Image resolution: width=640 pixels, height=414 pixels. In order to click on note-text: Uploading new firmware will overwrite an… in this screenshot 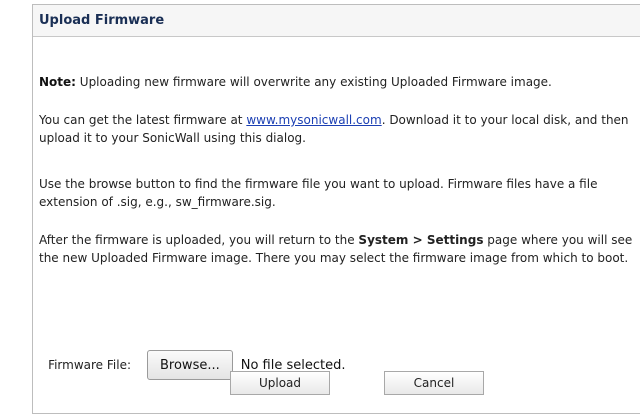, I will do `click(313, 82)`.